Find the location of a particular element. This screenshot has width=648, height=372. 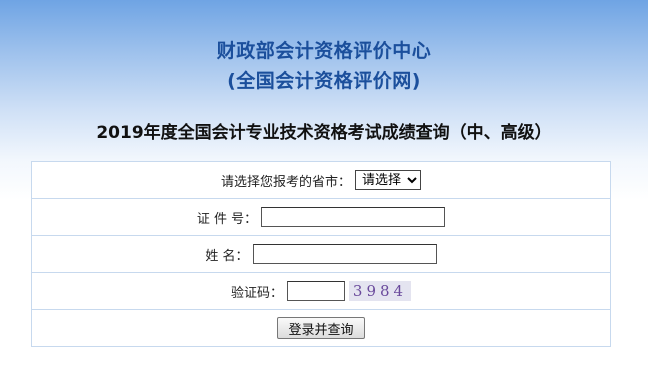

province-select: 请选择 is located at coordinates (388, 180).